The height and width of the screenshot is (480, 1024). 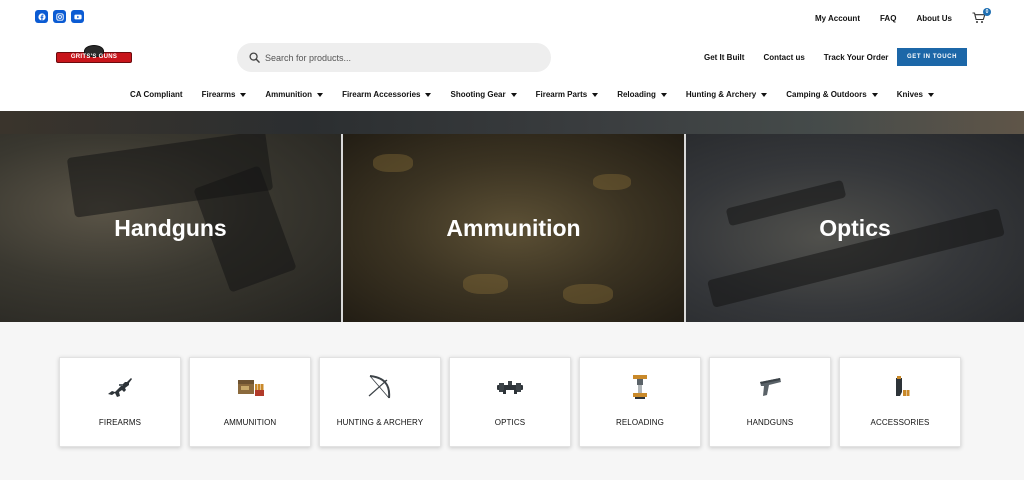 I want to click on search-icon, so click(x=254, y=57).